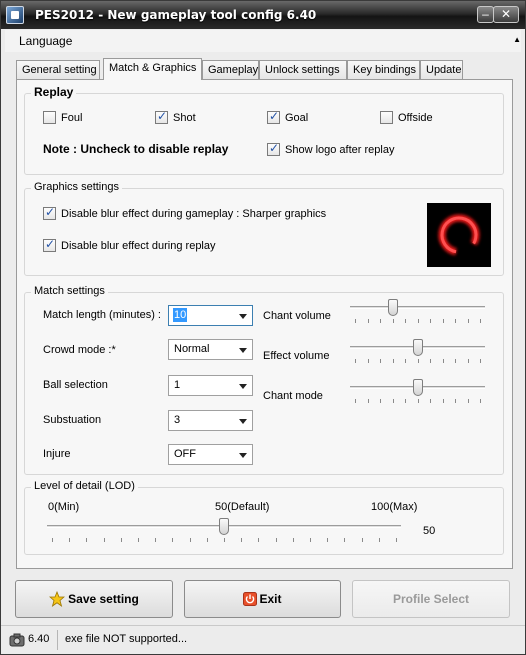 The width and height of the screenshot is (526, 655). Describe the element at coordinates (293, 396) in the screenshot. I see `chant-mode-label: Chant mode` at that location.